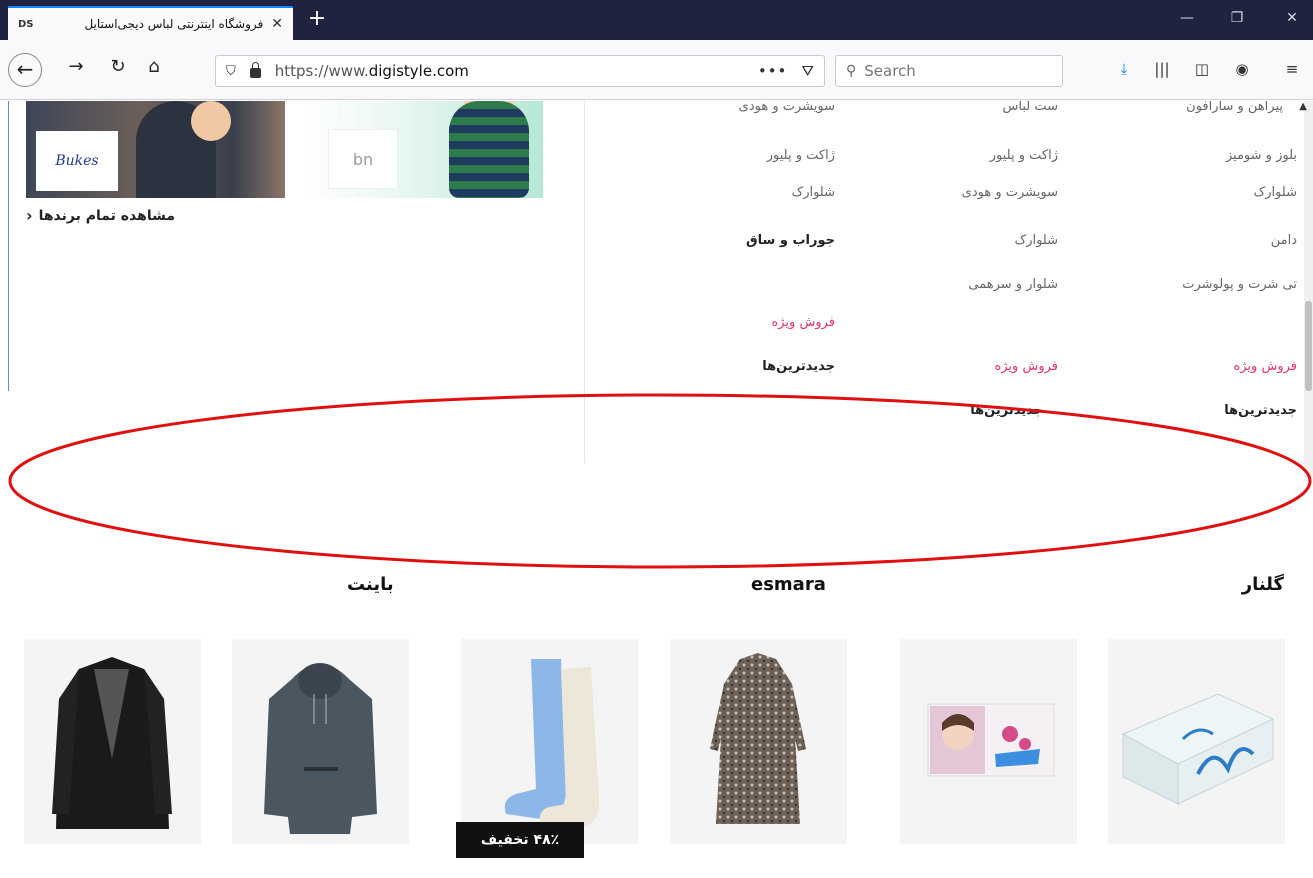 The width and height of the screenshot is (1313, 878). What do you see at coordinates (1013, 284) in the screenshot?
I see `menu-item: شلوار و سرهمی` at bounding box center [1013, 284].